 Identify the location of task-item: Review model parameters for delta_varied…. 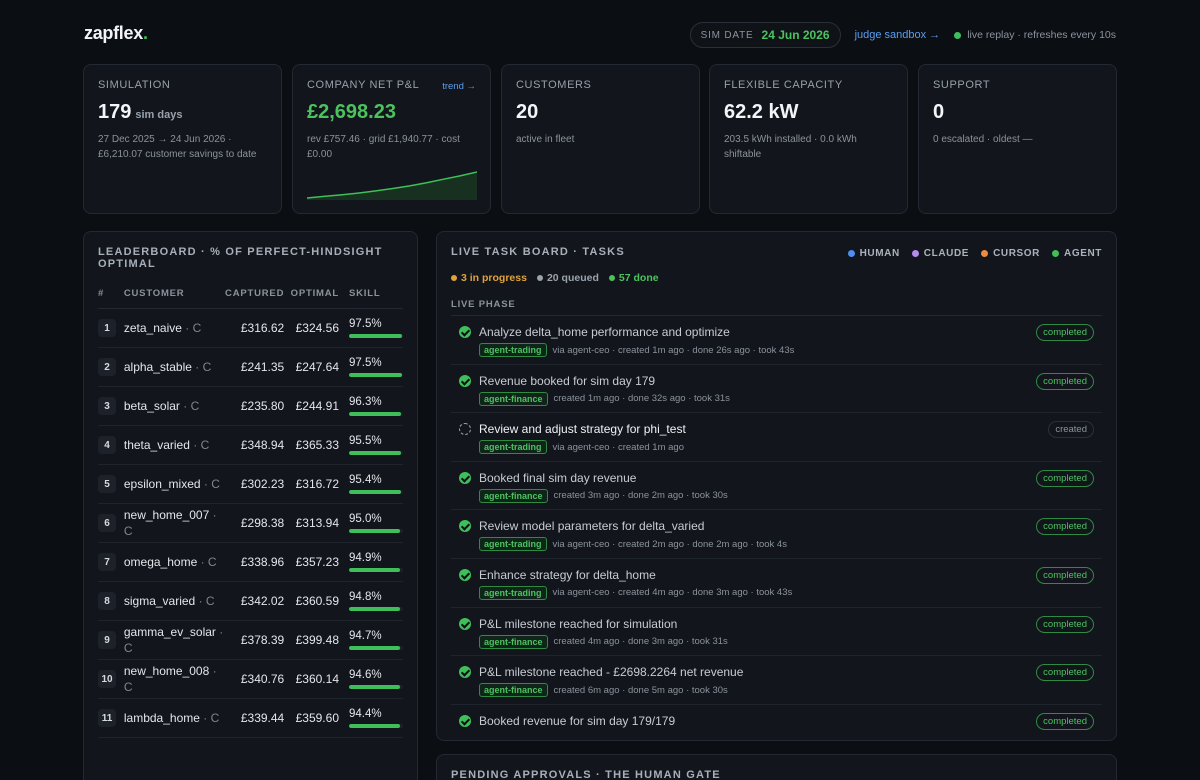
(776, 534).